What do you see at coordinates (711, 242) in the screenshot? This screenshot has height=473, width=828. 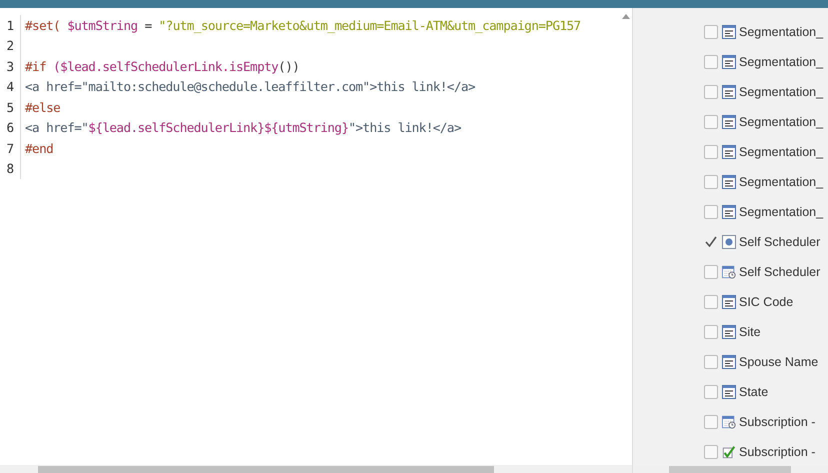 I see `checkbox-checked` at bounding box center [711, 242].